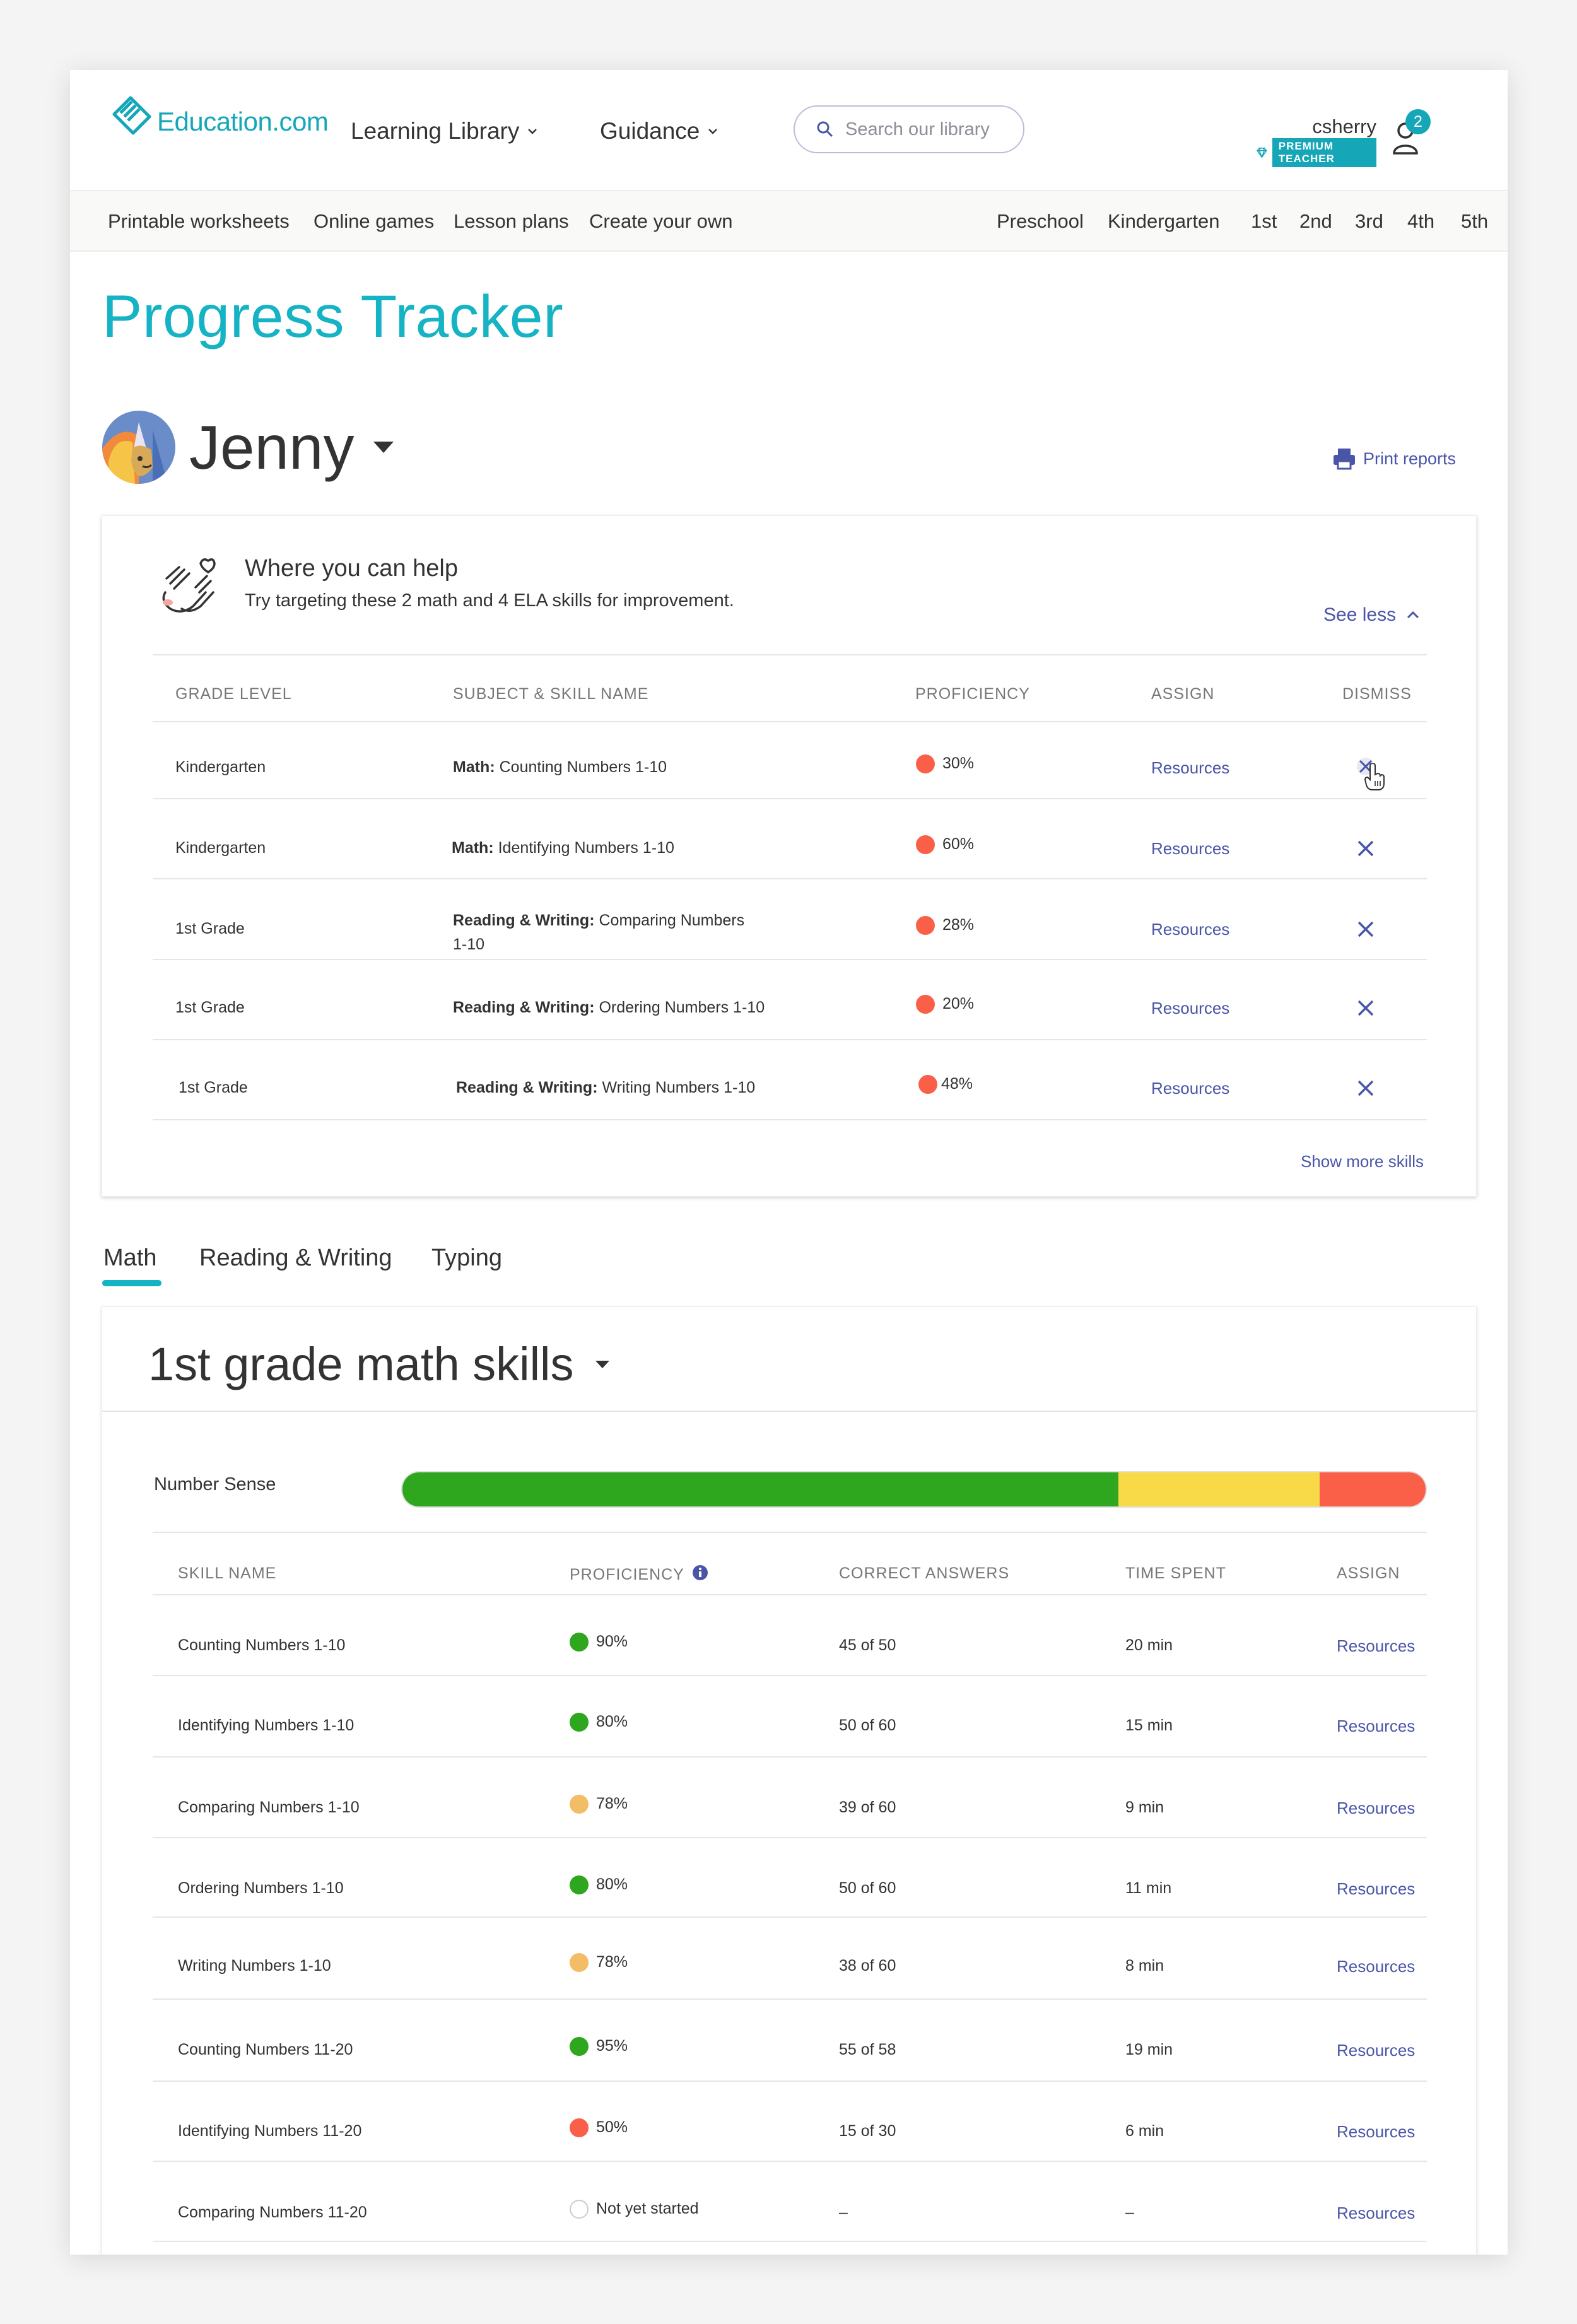 This screenshot has width=1577, height=2324. Describe the element at coordinates (1149, 2049) in the screenshot. I see `time-spent-cell: 19 min` at that location.